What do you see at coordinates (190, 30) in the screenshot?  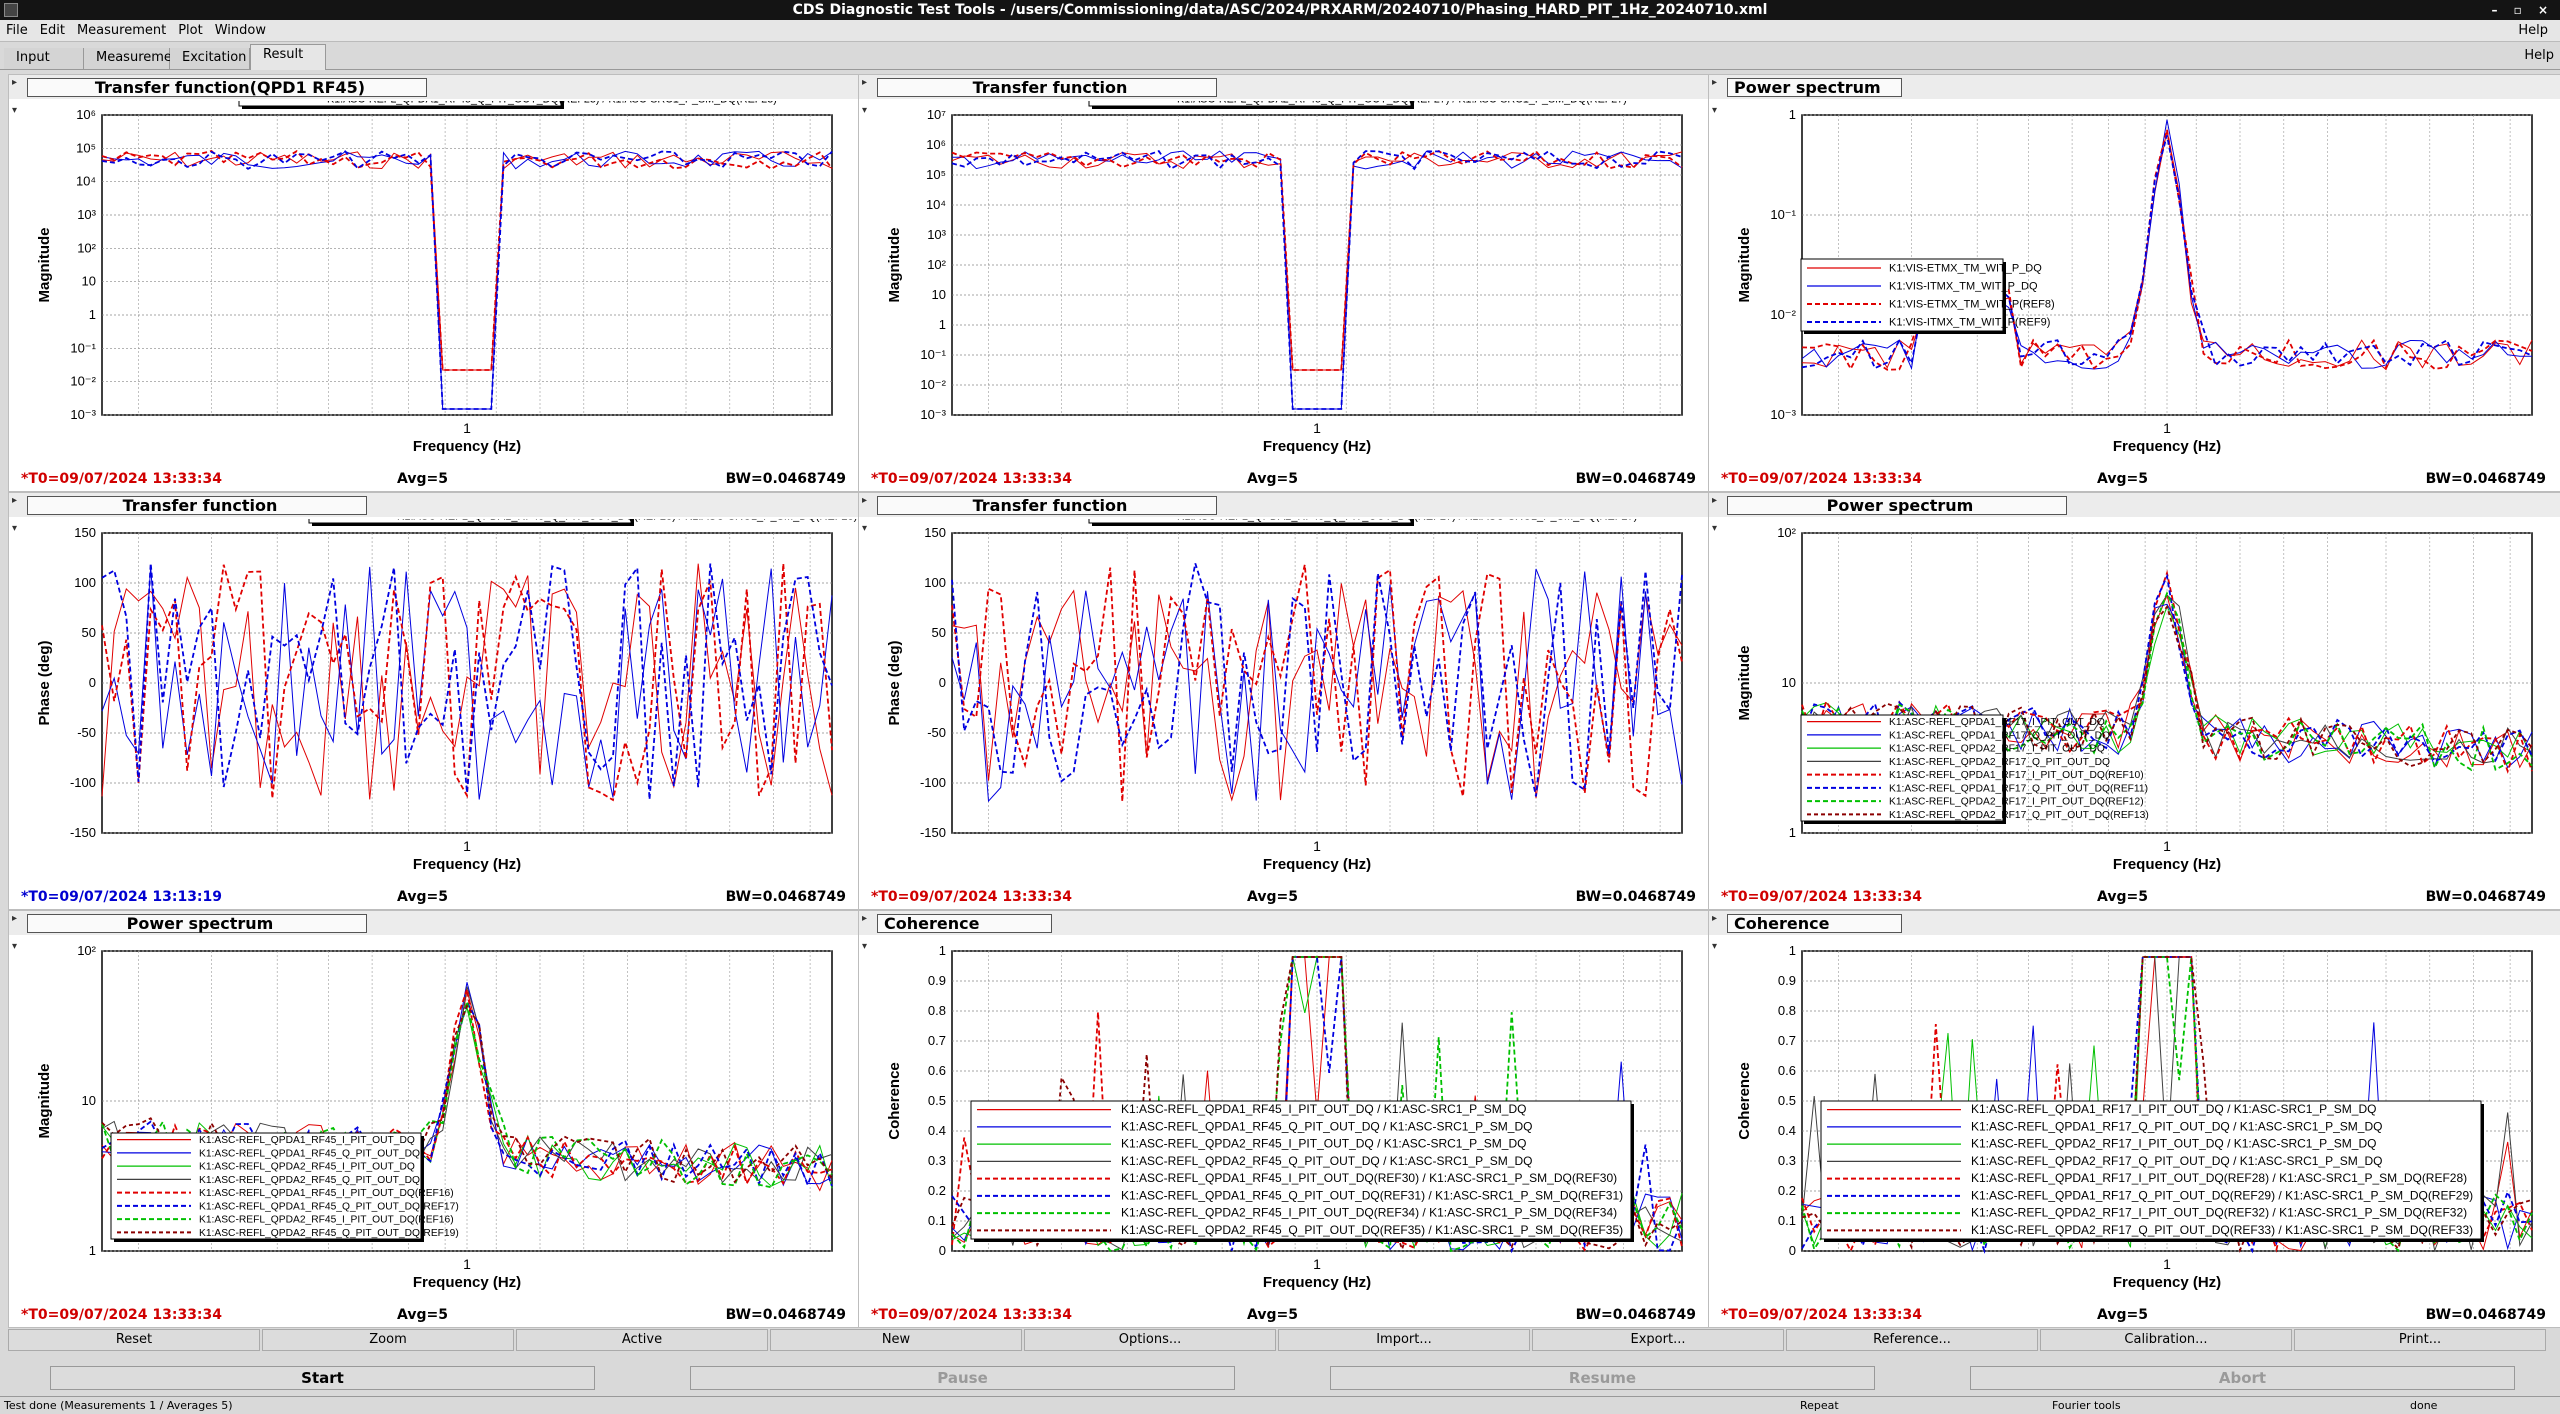 I see `menu-plot: Plot` at bounding box center [190, 30].